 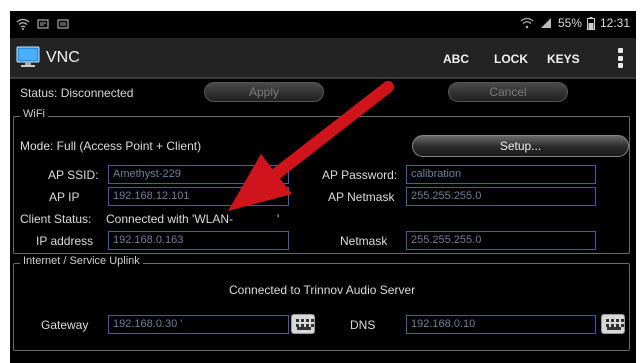 What do you see at coordinates (360, 175) in the screenshot?
I see `ap-password-label: AP Password:` at bounding box center [360, 175].